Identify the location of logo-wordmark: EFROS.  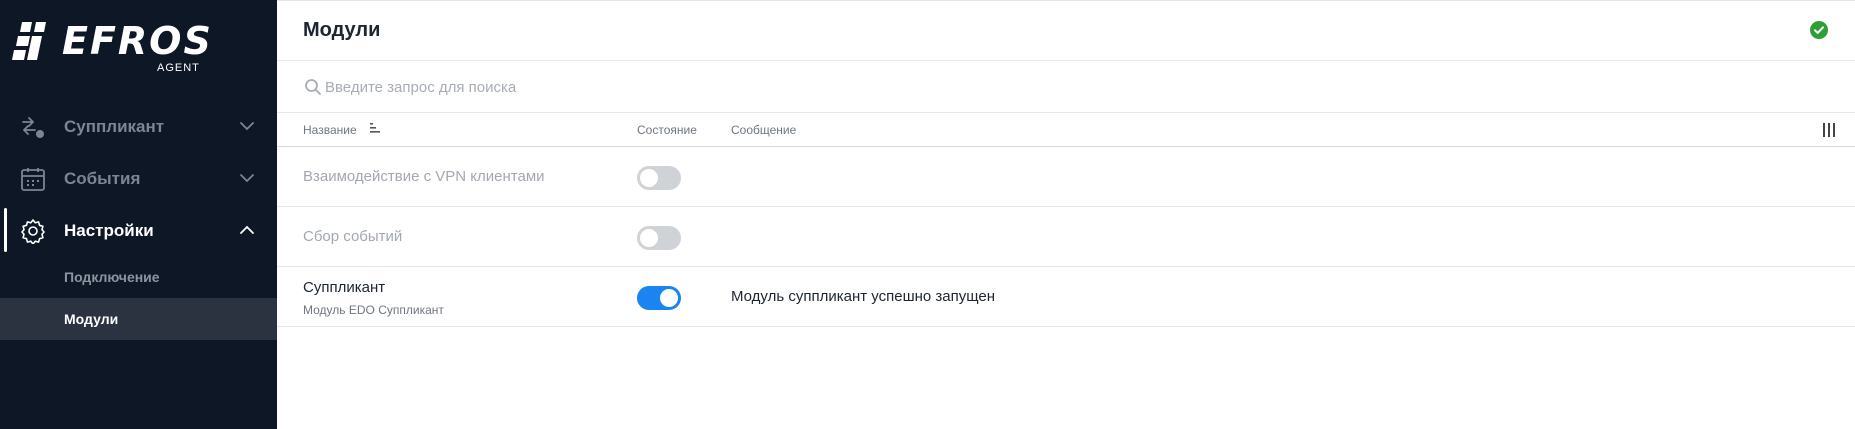
(137, 41).